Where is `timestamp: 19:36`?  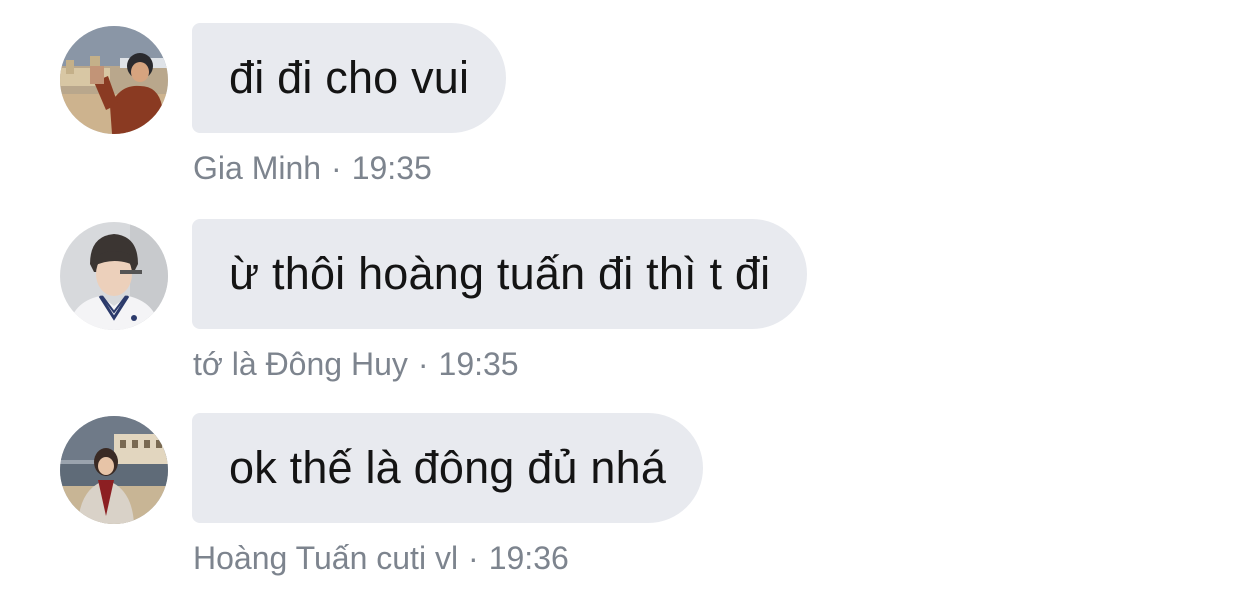 timestamp: 19:36 is located at coordinates (528, 558).